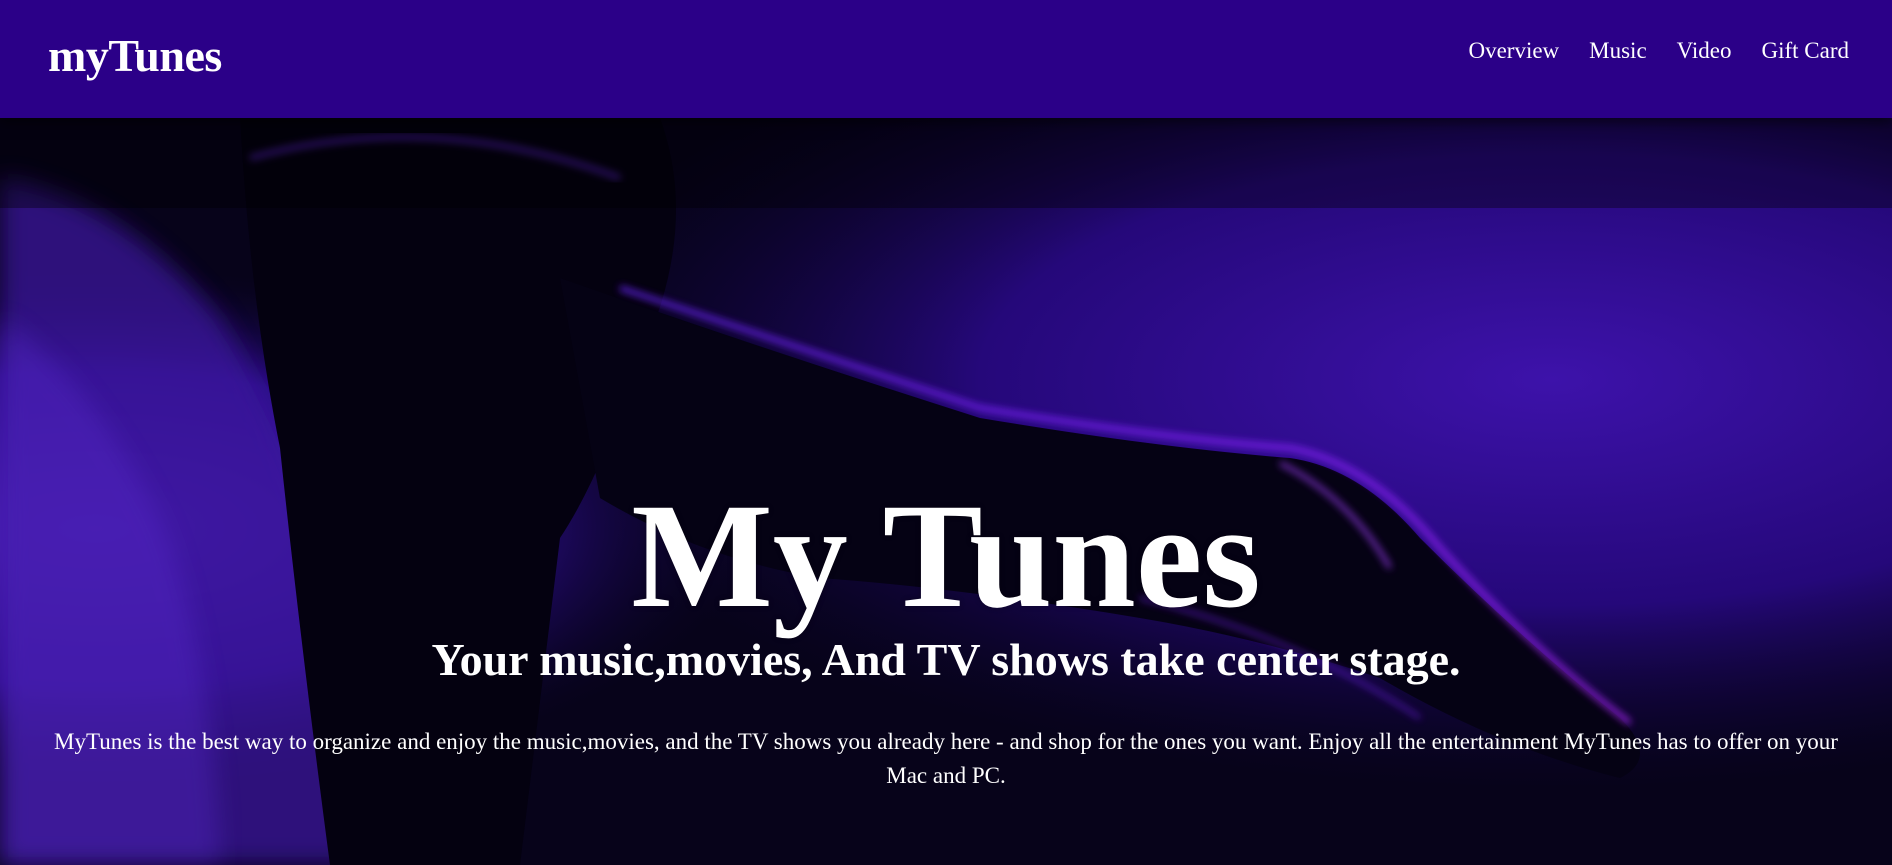 The image size is (1892, 865). Describe the element at coordinates (1805, 51) in the screenshot. I see `nav-link-gift-card: Gift Card` at that location.